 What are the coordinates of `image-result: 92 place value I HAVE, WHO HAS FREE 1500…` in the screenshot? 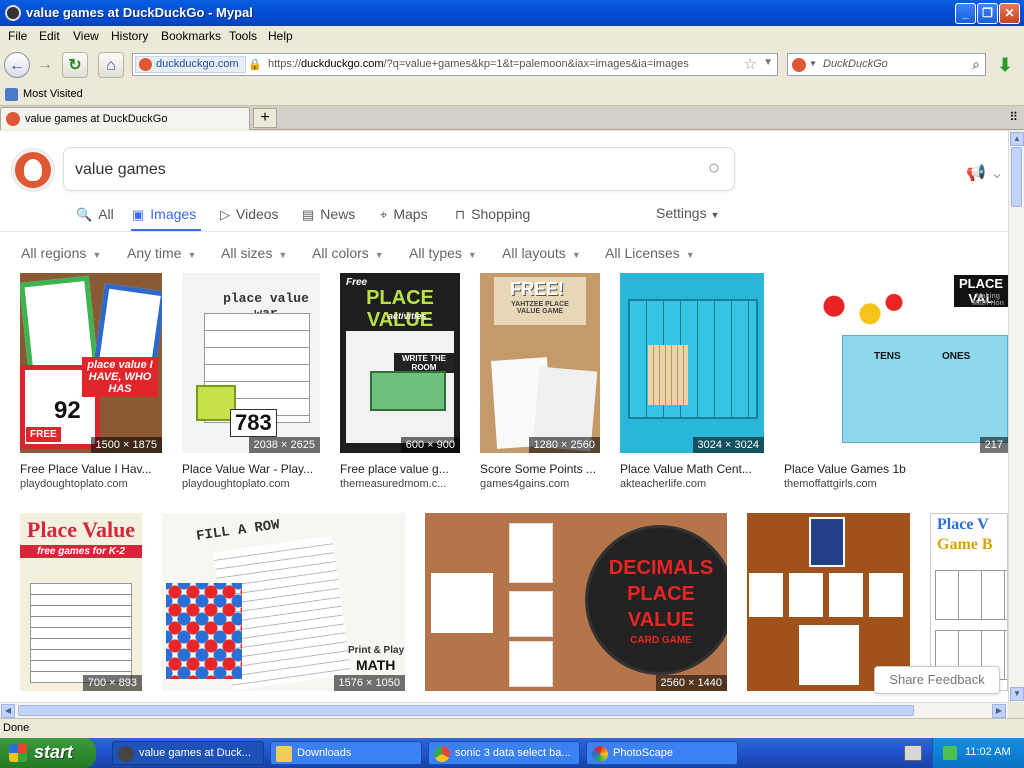 It's located at (91, 363).